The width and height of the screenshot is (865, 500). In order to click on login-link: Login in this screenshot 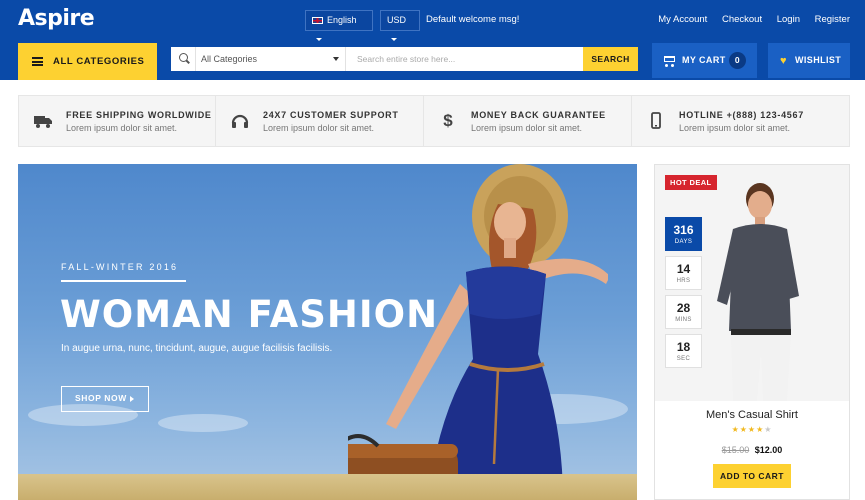, I will do `click(788, 19)`.